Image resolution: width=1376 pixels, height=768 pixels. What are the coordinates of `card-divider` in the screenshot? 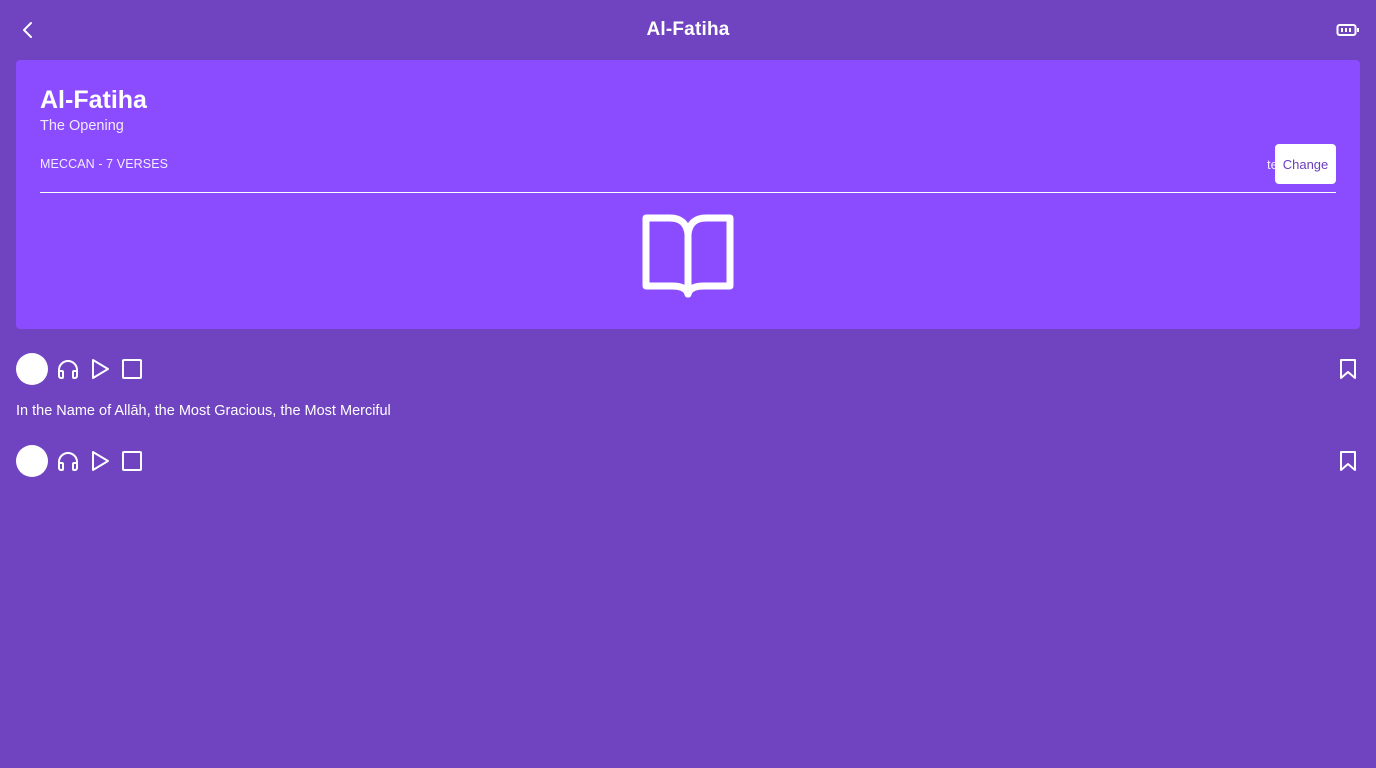 It's located at (688, 192).